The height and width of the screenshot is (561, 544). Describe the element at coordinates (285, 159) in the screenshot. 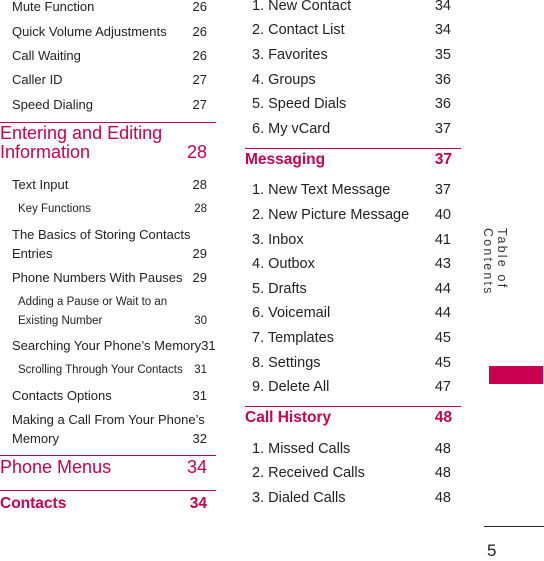

I see `toc-entry-title: Messaging` at that location.